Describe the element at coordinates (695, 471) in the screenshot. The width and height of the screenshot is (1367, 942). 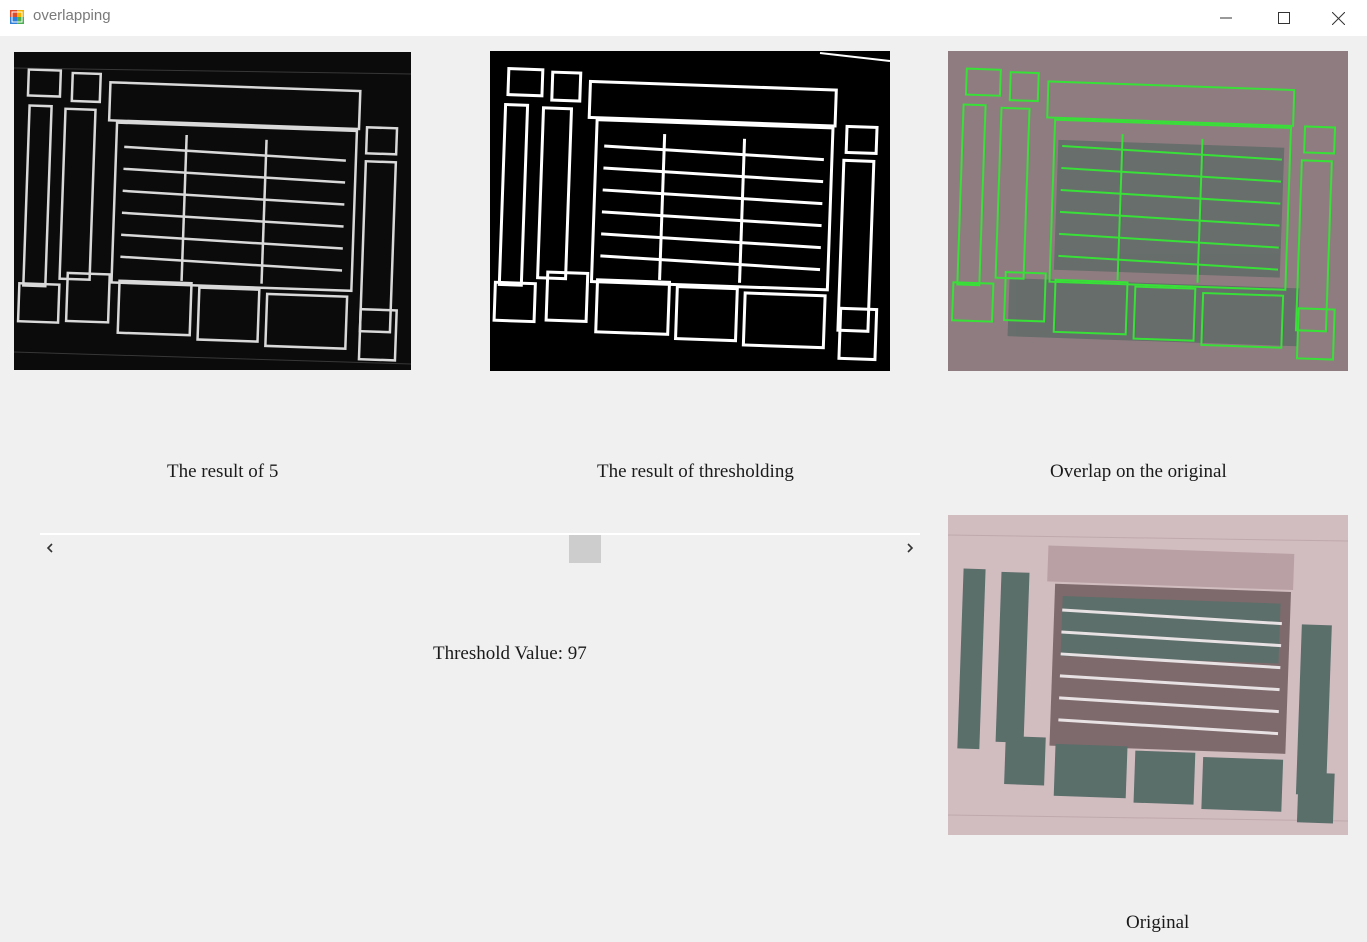
I see `threshold-result-caption: The result of thresholding` at that location.